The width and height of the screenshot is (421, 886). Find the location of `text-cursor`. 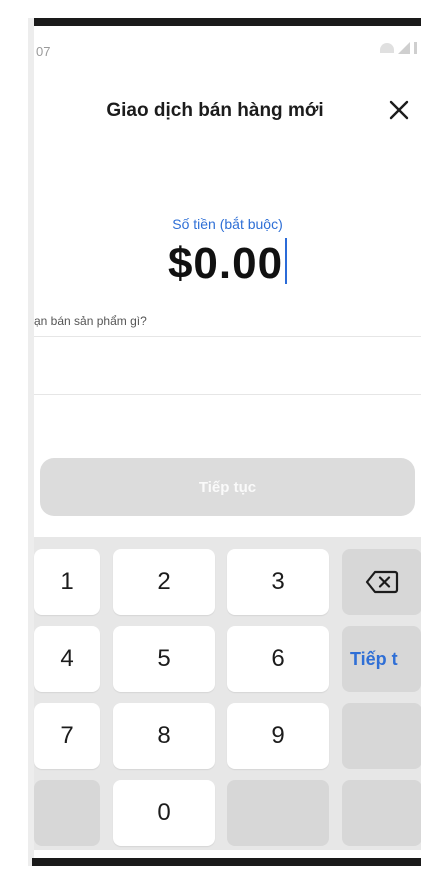

text-cursor is located at coordinates (286, 261).